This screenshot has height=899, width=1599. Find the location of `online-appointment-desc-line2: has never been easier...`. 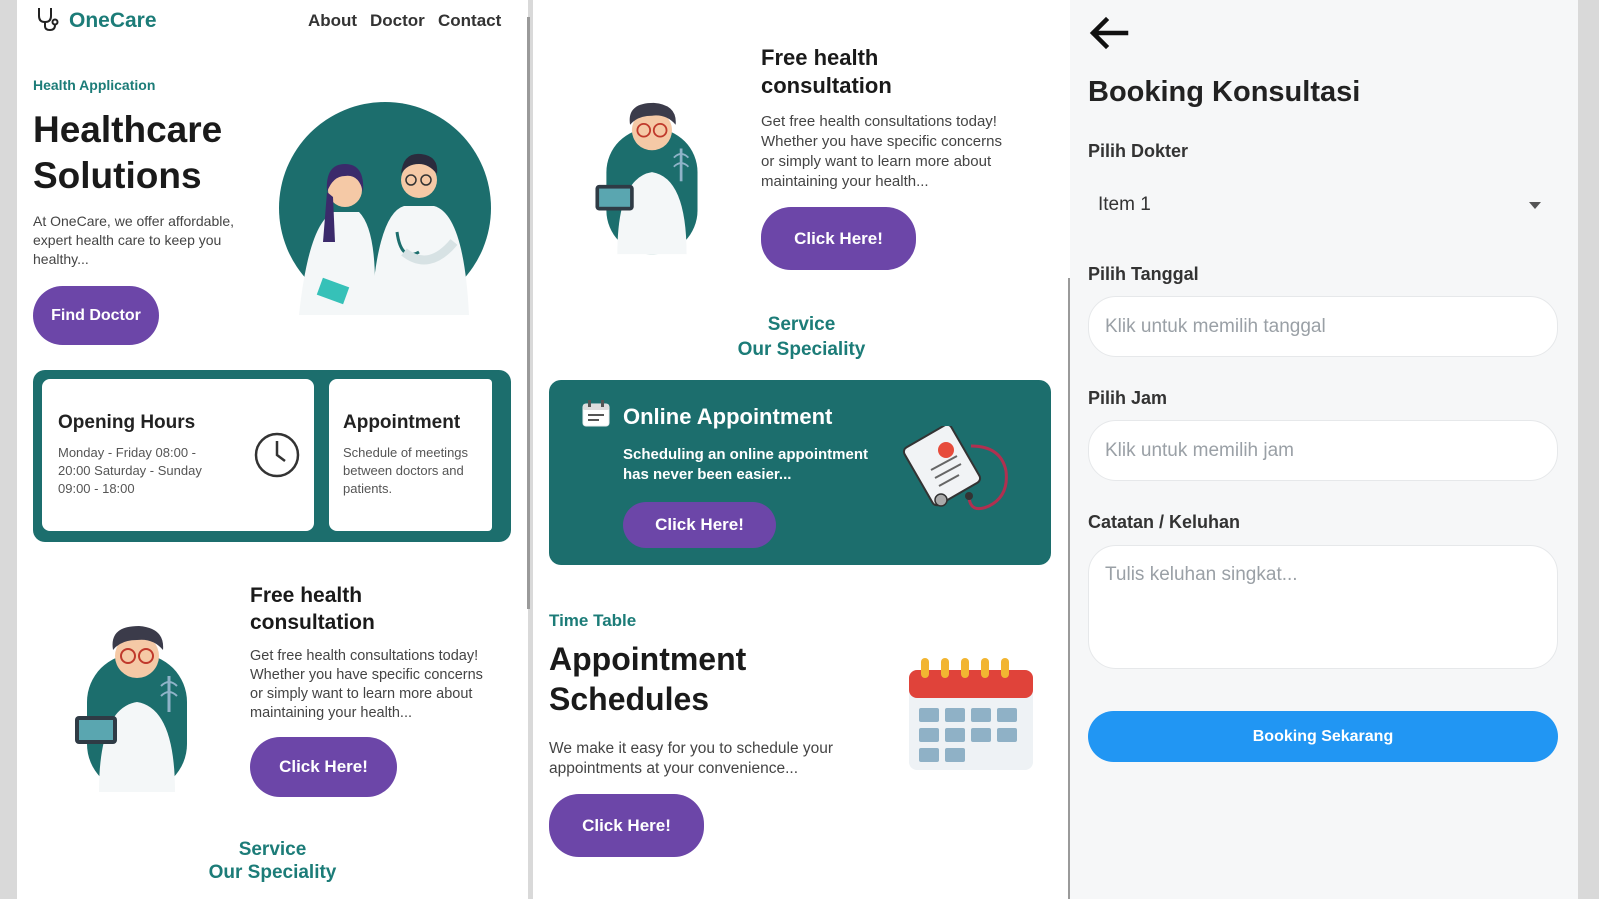

online-appointment-desc-line2: has never been easier... is located at coordinates (707, 474).